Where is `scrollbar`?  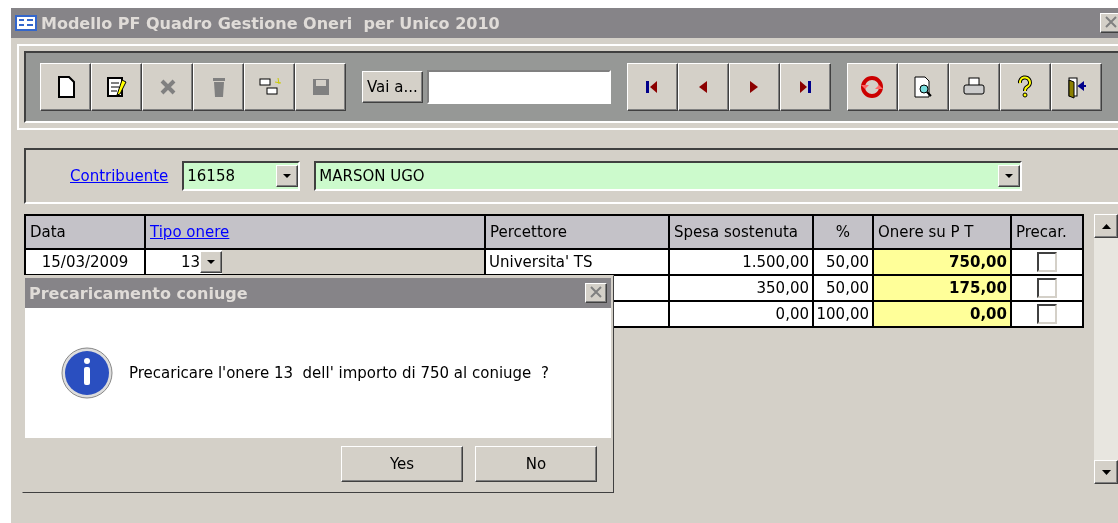
scrollbar is located at coordinates (1106, 349).